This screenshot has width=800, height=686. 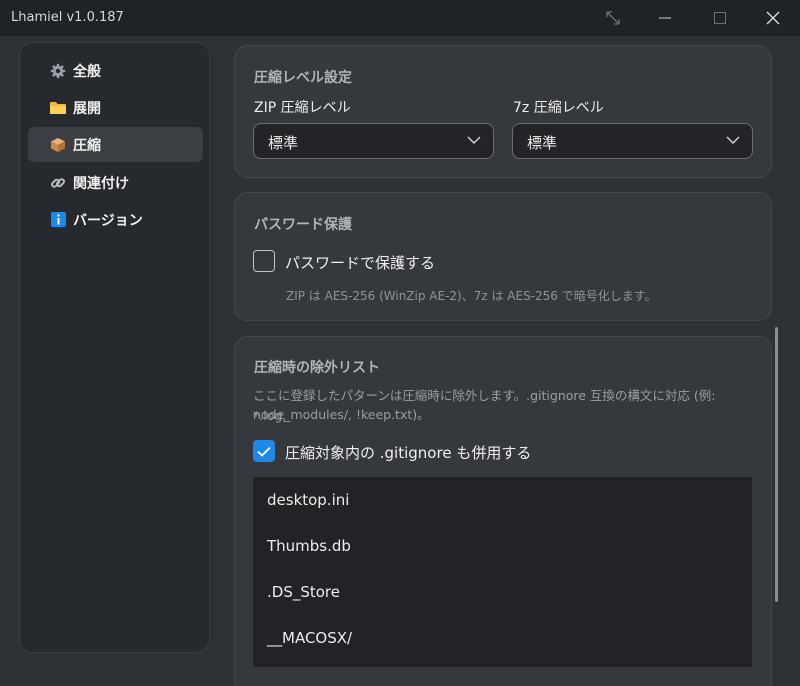 What do you see at coordinates (115, 107) in the screenshot?
I see `sidebar-item-extract: 展開` at bounding box center [115, 107].